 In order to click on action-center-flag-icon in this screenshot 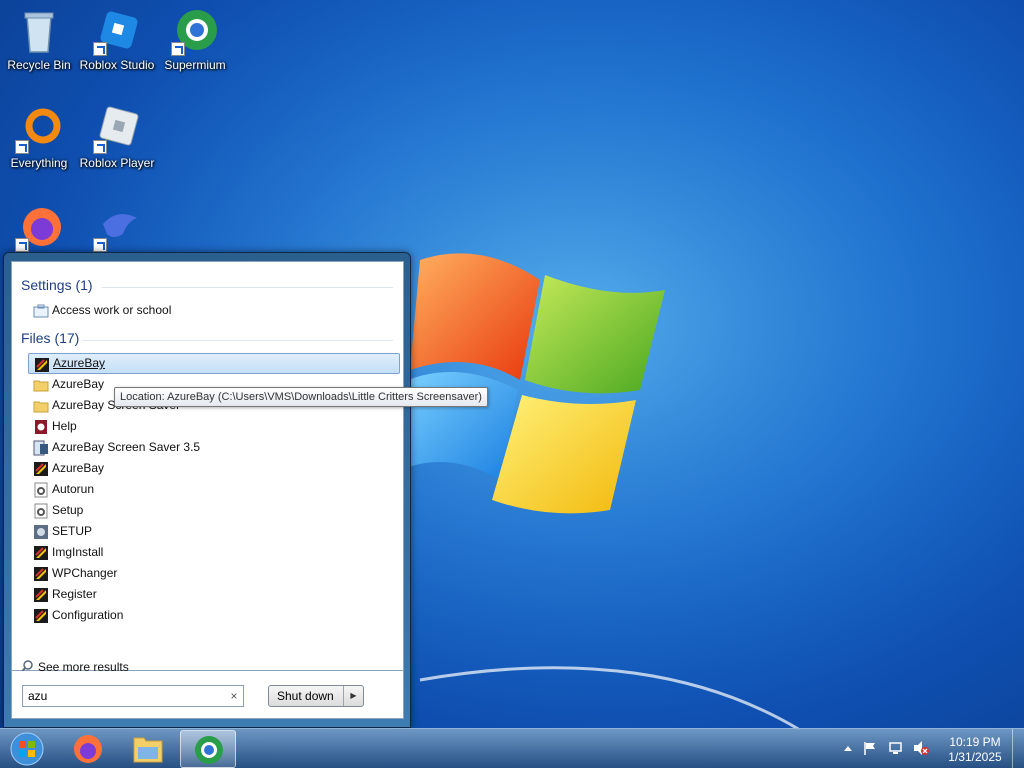, I will do `click(870, 748)`.